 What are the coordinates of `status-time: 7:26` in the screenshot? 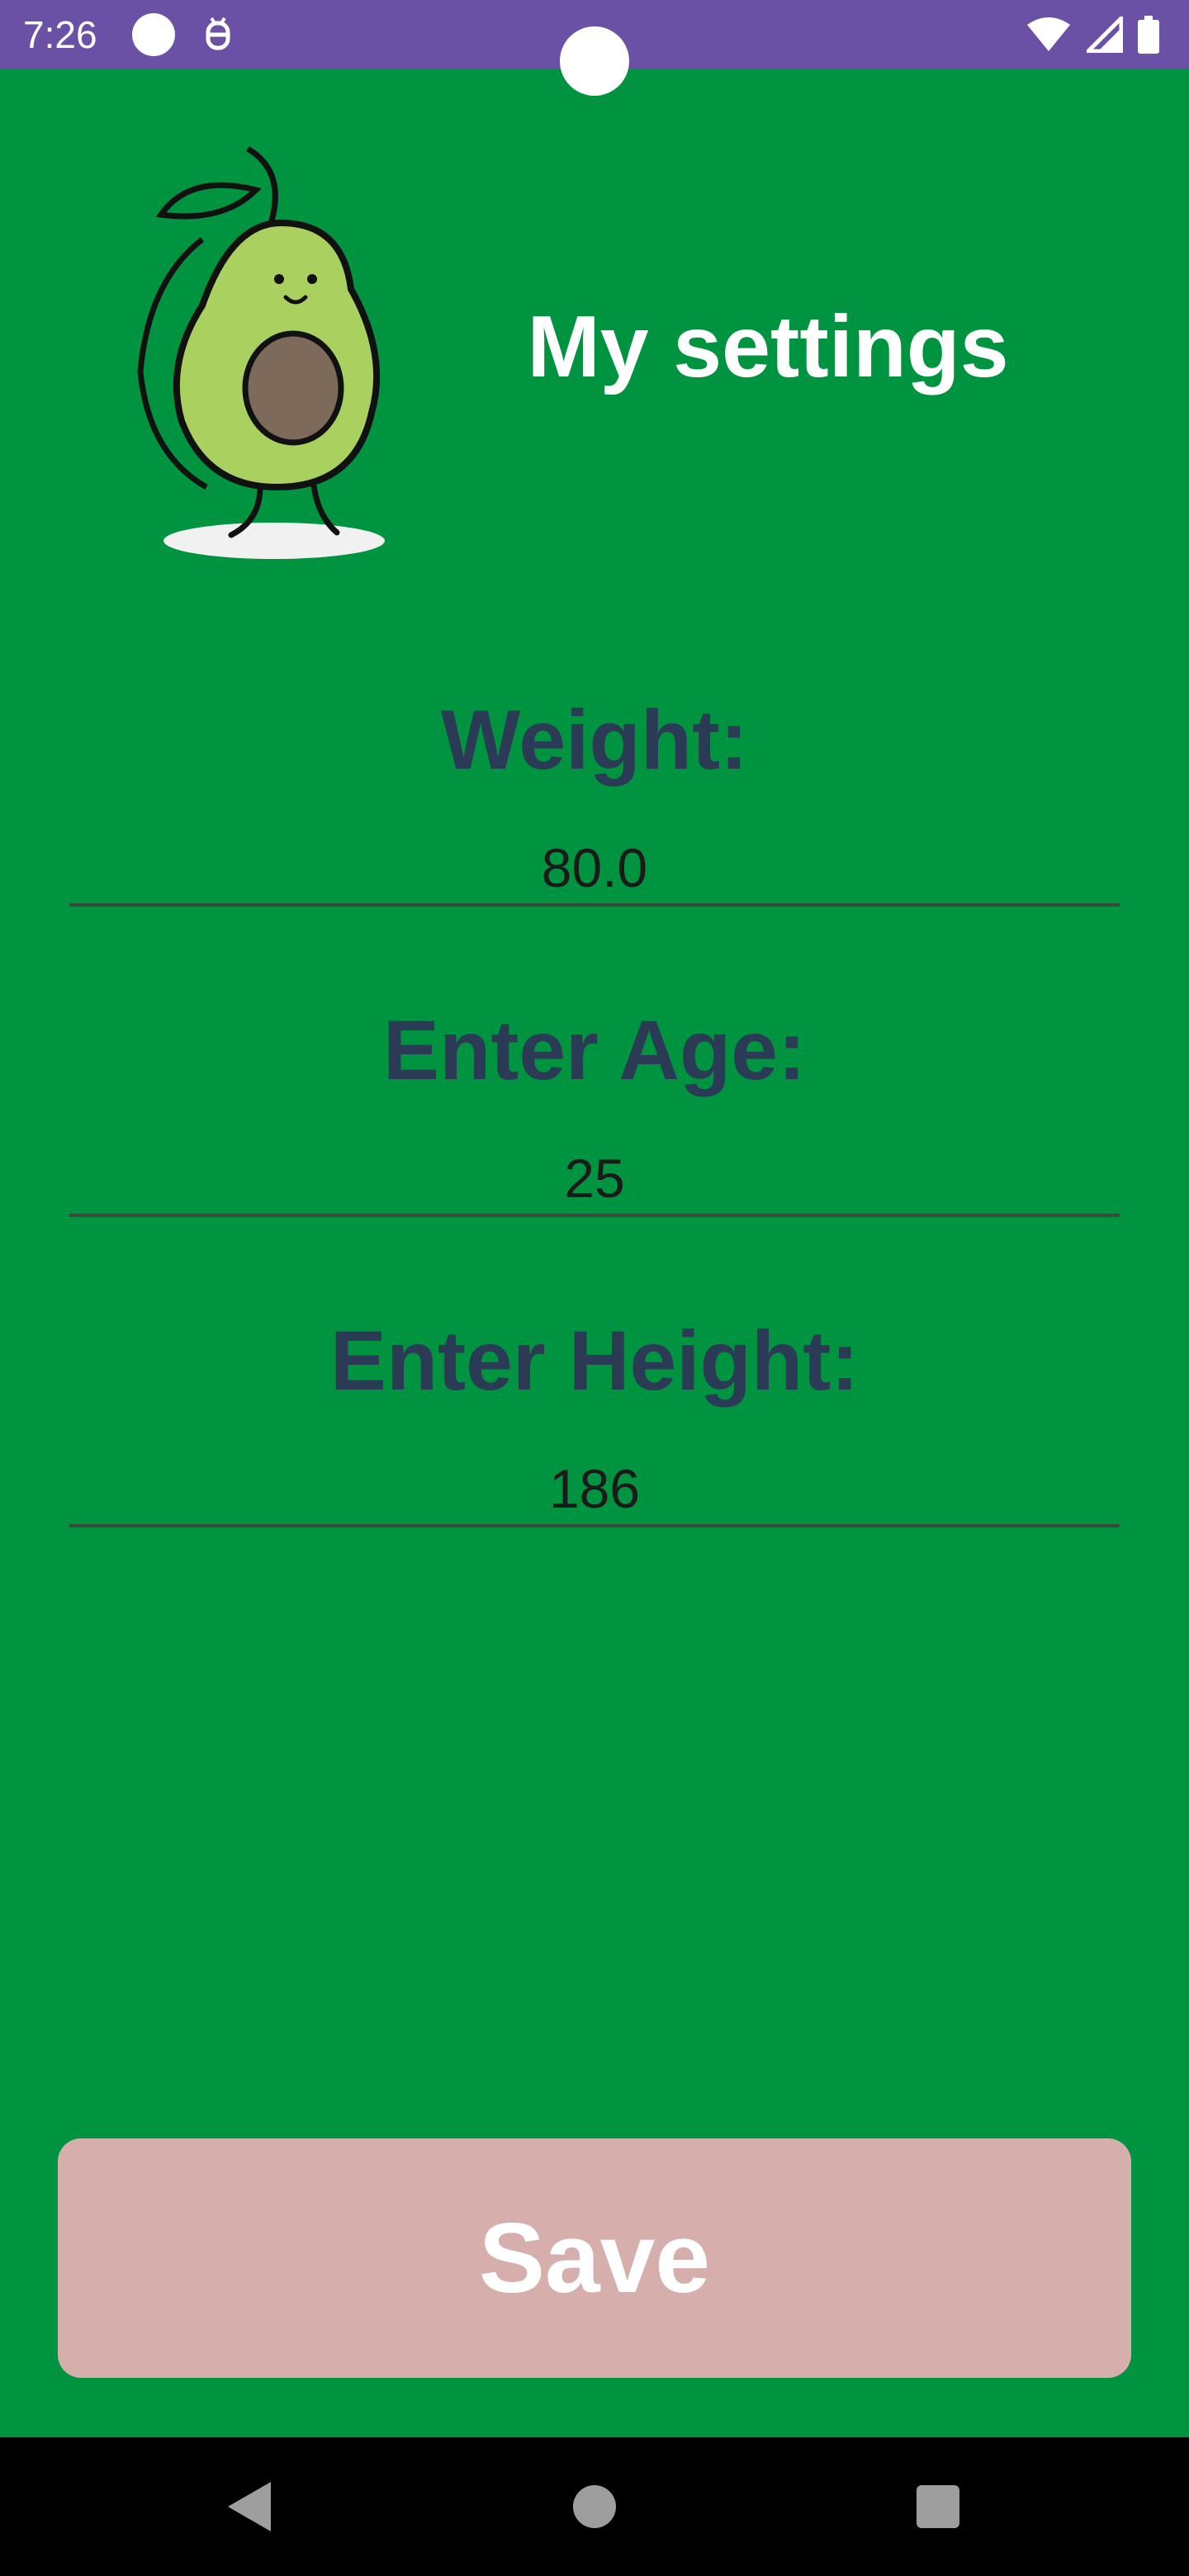 It's located at (60, 34).